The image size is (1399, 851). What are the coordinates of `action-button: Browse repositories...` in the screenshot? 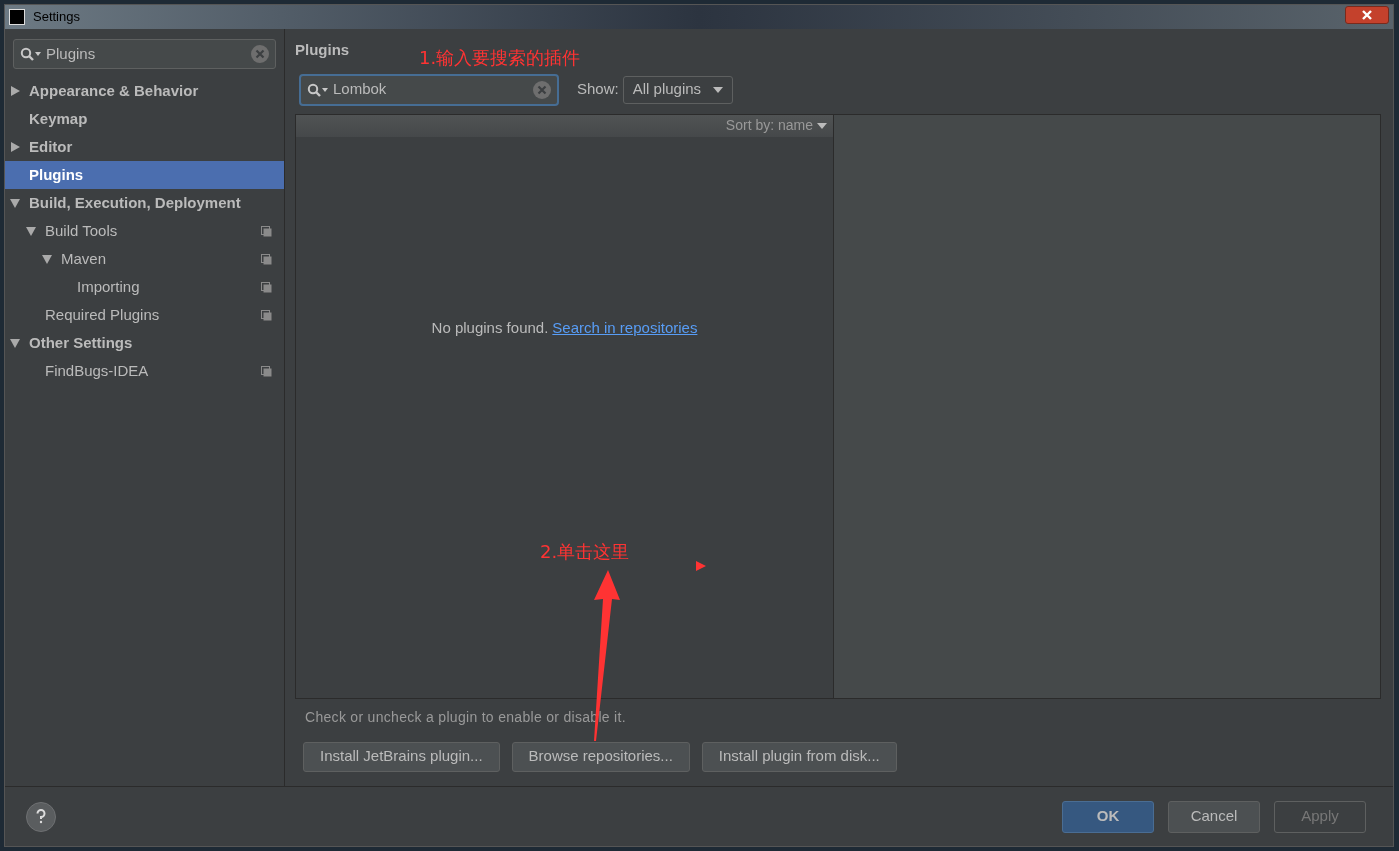 It's located at (600, 756).